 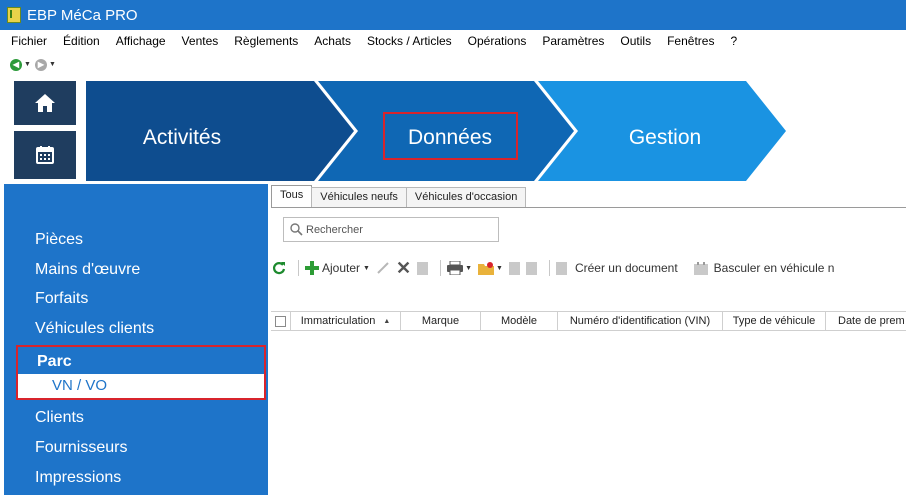 I want to click on step-donnees-label: Données, so click(x=450, y=137).